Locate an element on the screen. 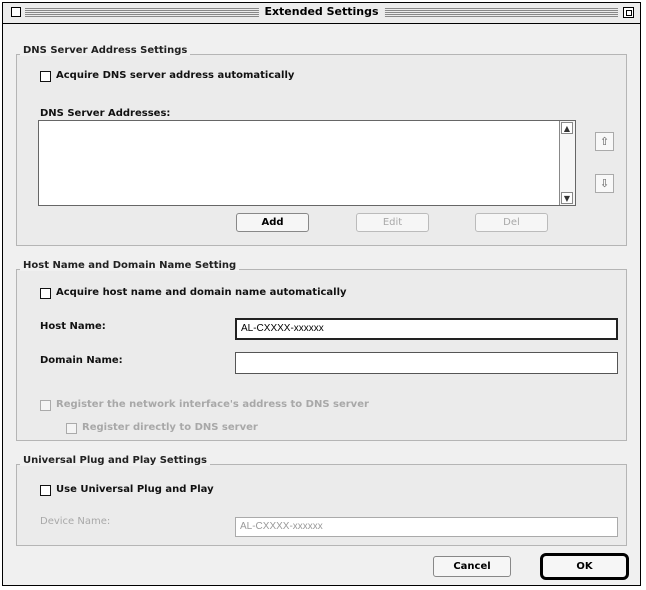 This screenshot has width=646, height=590. upnp-label: Use Universal Plug and Play is located at coordinates (135, 489).